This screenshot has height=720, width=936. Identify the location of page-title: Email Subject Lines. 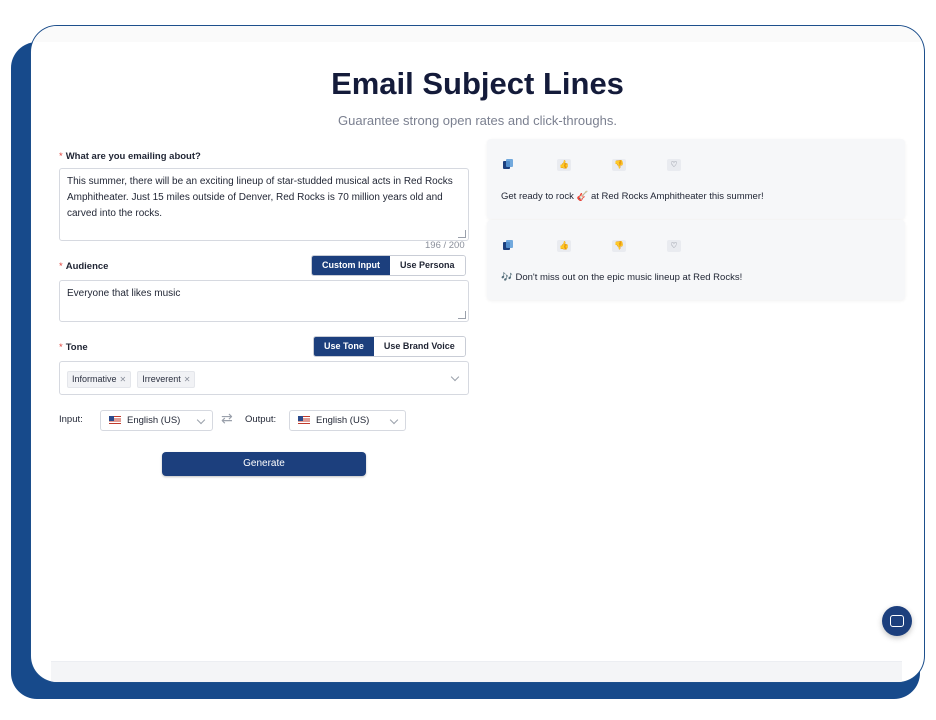
(477, 83).